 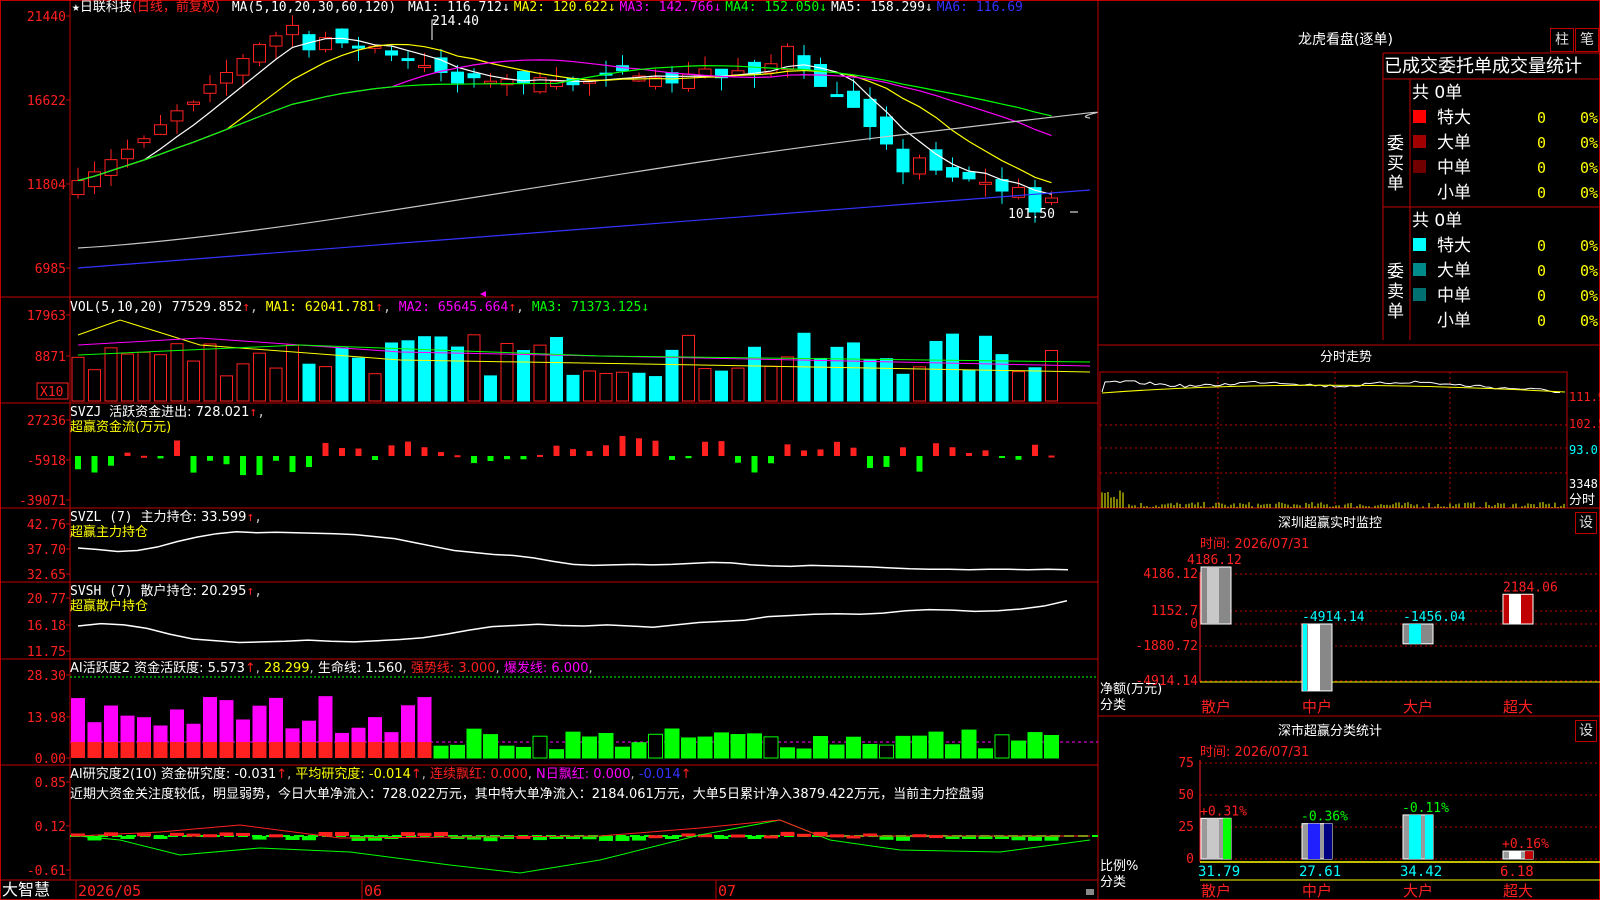 I want to click on buy-row-name: 特大, so click(x=1454, y=118).